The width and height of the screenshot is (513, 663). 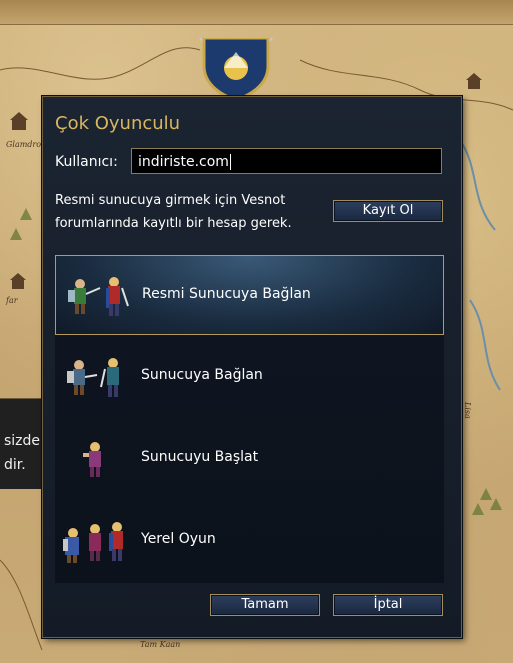 What do you see at coordinates (170, 200) in the screenshot?
I see `info-line-1: Resmi sunucuya girmek için Vesnot` at bounding box center [170, 200].